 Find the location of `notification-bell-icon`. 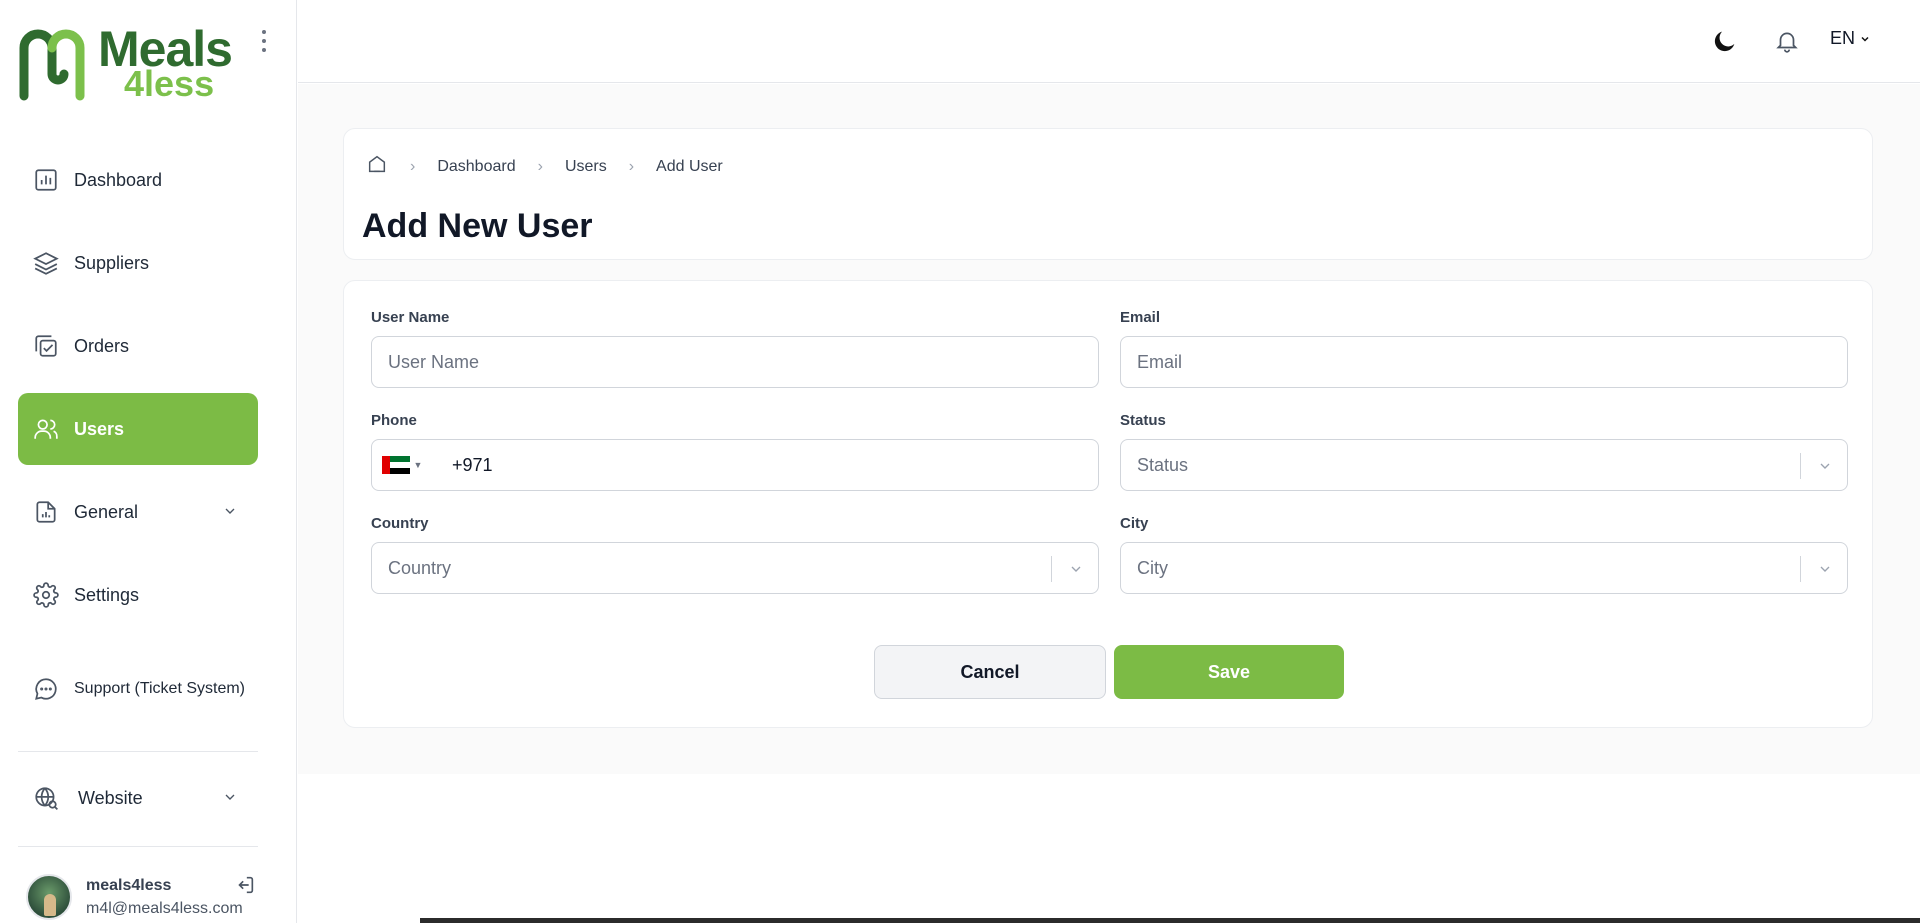

notification-bell-icon is located at coordinates (1787, 41).